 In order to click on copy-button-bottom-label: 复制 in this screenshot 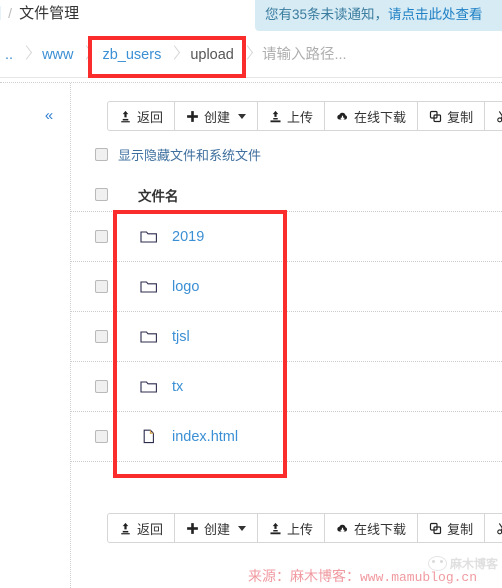, I will do `click(460, 529)`.